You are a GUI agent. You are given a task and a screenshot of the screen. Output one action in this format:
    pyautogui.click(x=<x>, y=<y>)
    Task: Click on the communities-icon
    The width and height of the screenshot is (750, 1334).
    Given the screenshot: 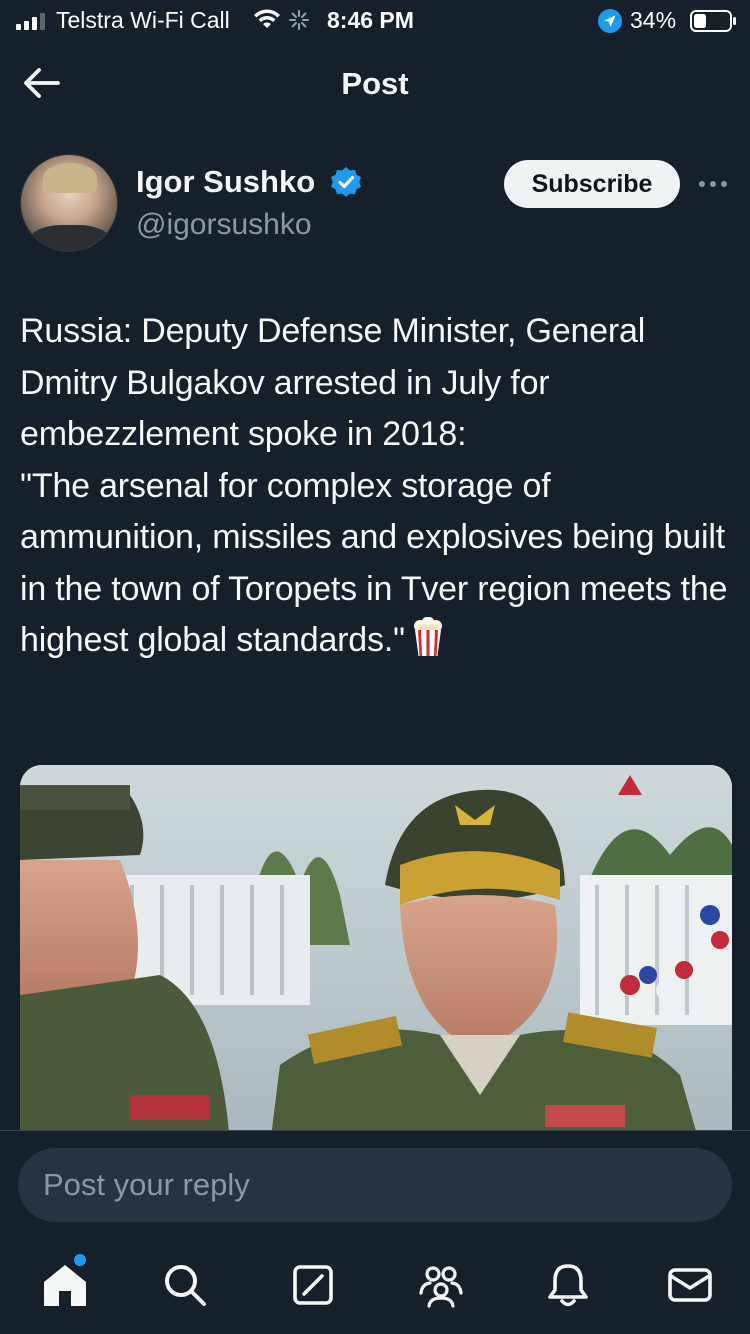 What is the action you would take?
    pyautogui.click(x=441, y=1287)
    